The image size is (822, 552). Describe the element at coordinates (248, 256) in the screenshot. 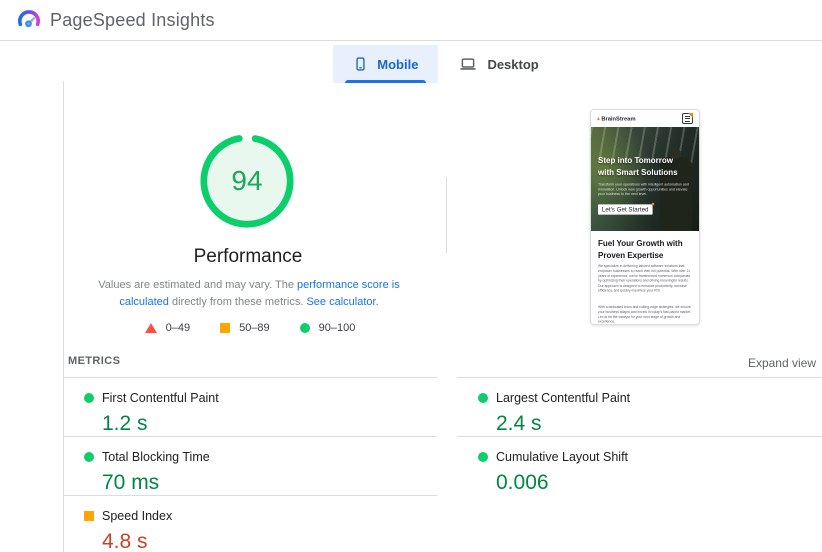

I see `performance-category-title: Performance` at that location.